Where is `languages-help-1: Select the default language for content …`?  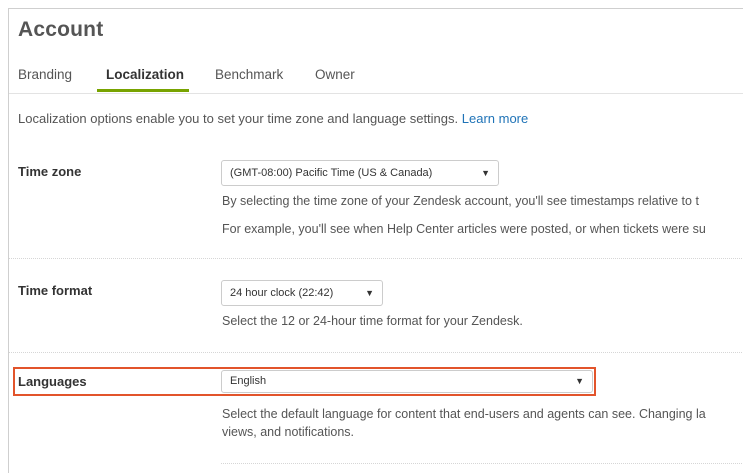 languages-help-1: Select the default language for content … is located at coordinates (464, 414).